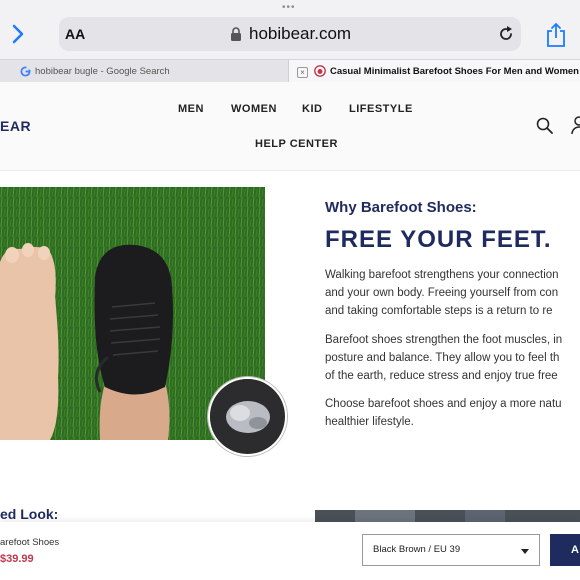 The height and width of the screenshot is (580, 580). What do you see at coordinates (417, 549) in the screenshot?
I see `variant-selected-value: Black Brown / EU 39` at bounding box center [417, 549].